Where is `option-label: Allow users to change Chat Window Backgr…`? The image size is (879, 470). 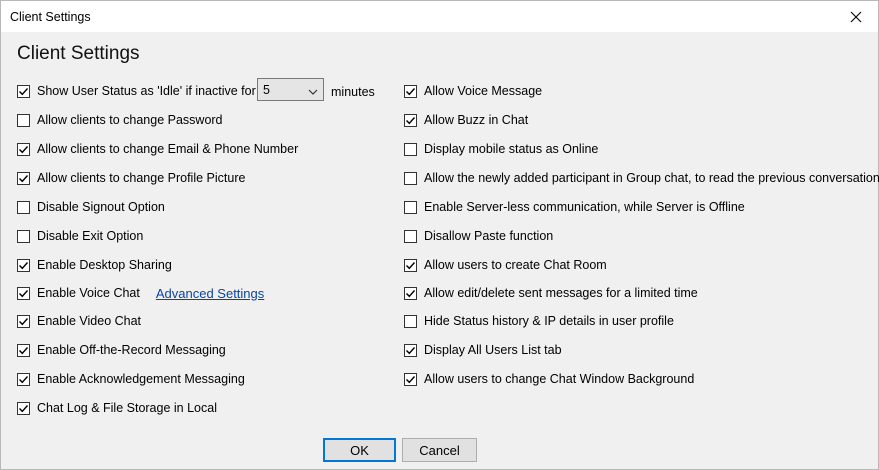
option-label: Allow users to change Chat Window Backgr… is located at coordinates (559, 379).